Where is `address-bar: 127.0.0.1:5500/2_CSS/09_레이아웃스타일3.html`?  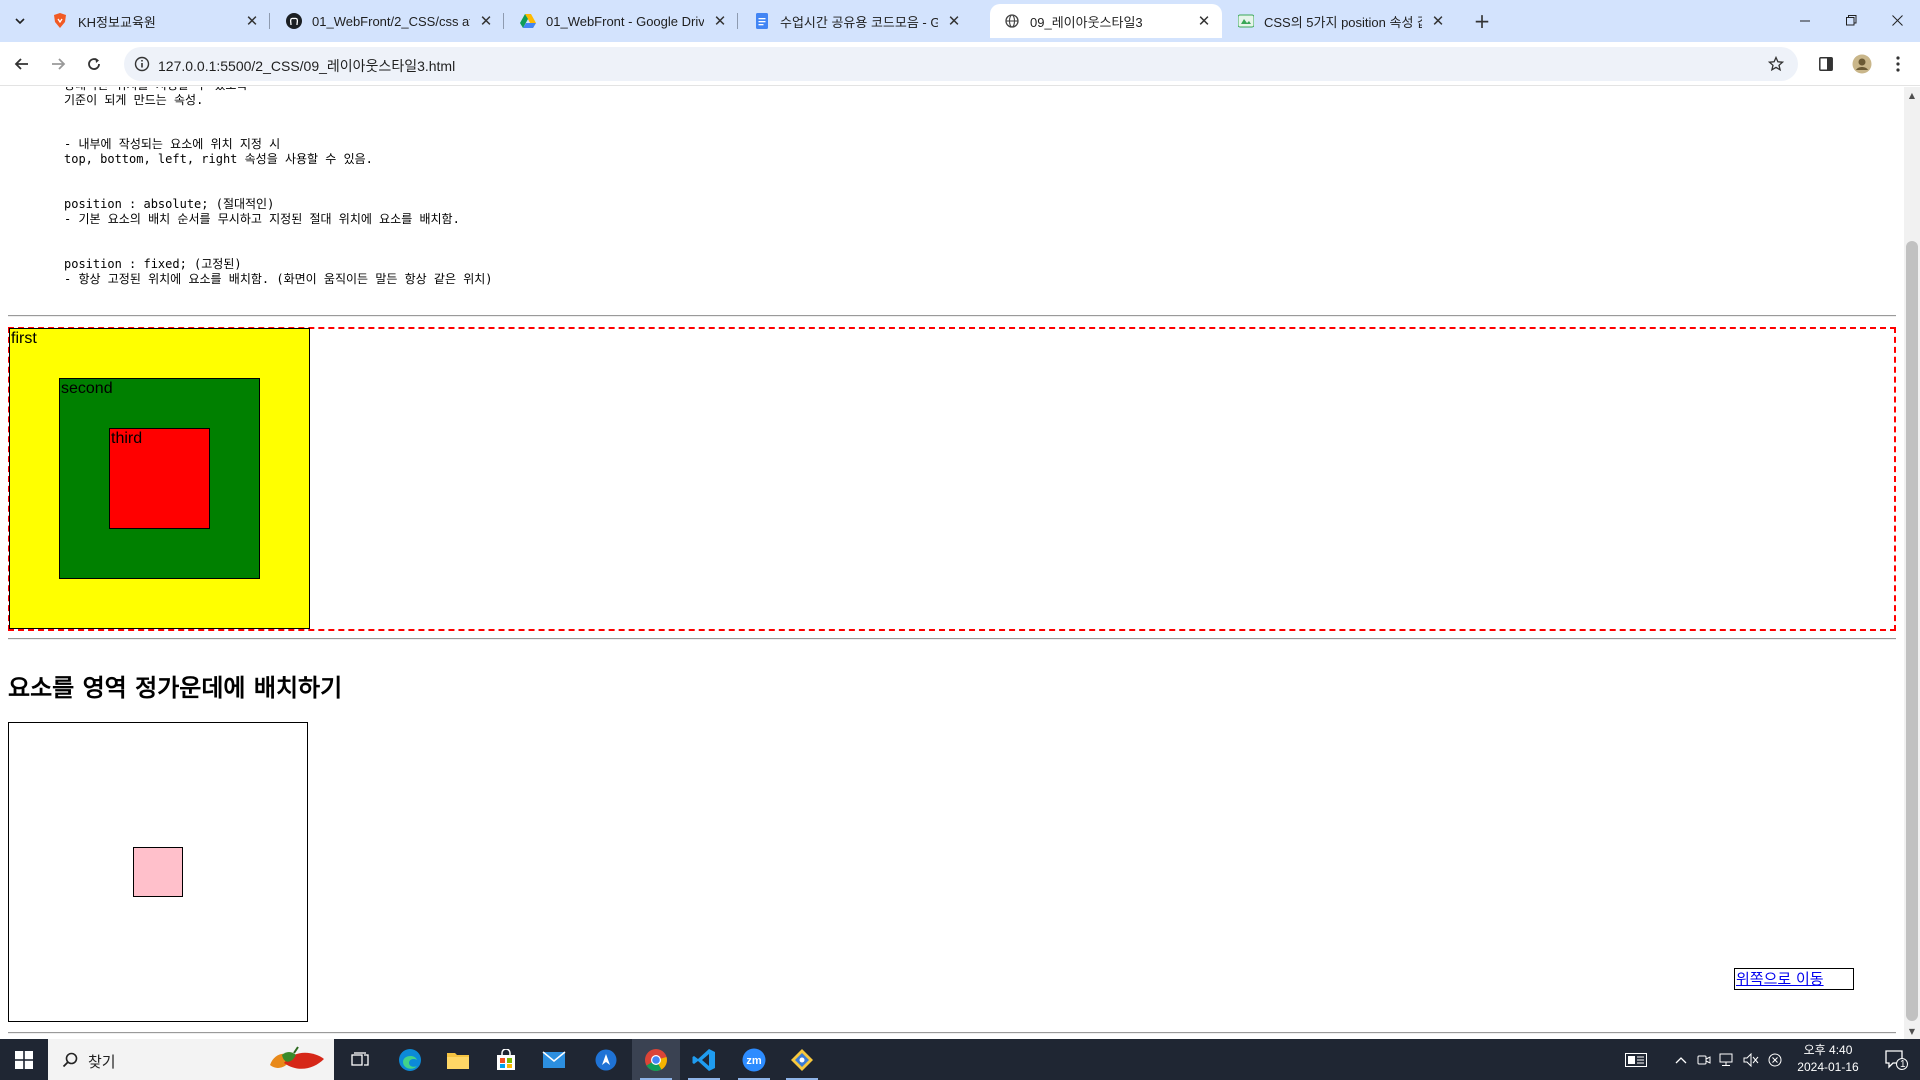
address-bar: 127.0.0.1:5500/2_CSS/09_레이아웃스타일3.html is located at coordinates (961, 64).